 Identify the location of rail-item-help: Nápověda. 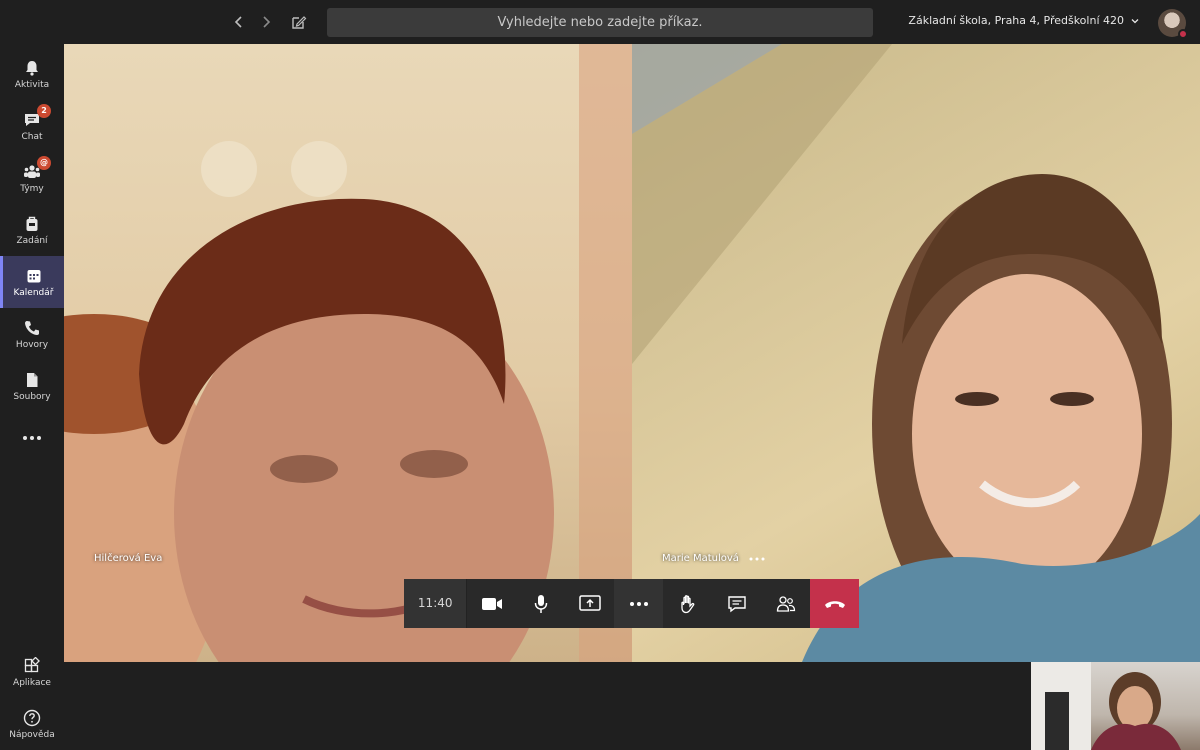
(32, 724).